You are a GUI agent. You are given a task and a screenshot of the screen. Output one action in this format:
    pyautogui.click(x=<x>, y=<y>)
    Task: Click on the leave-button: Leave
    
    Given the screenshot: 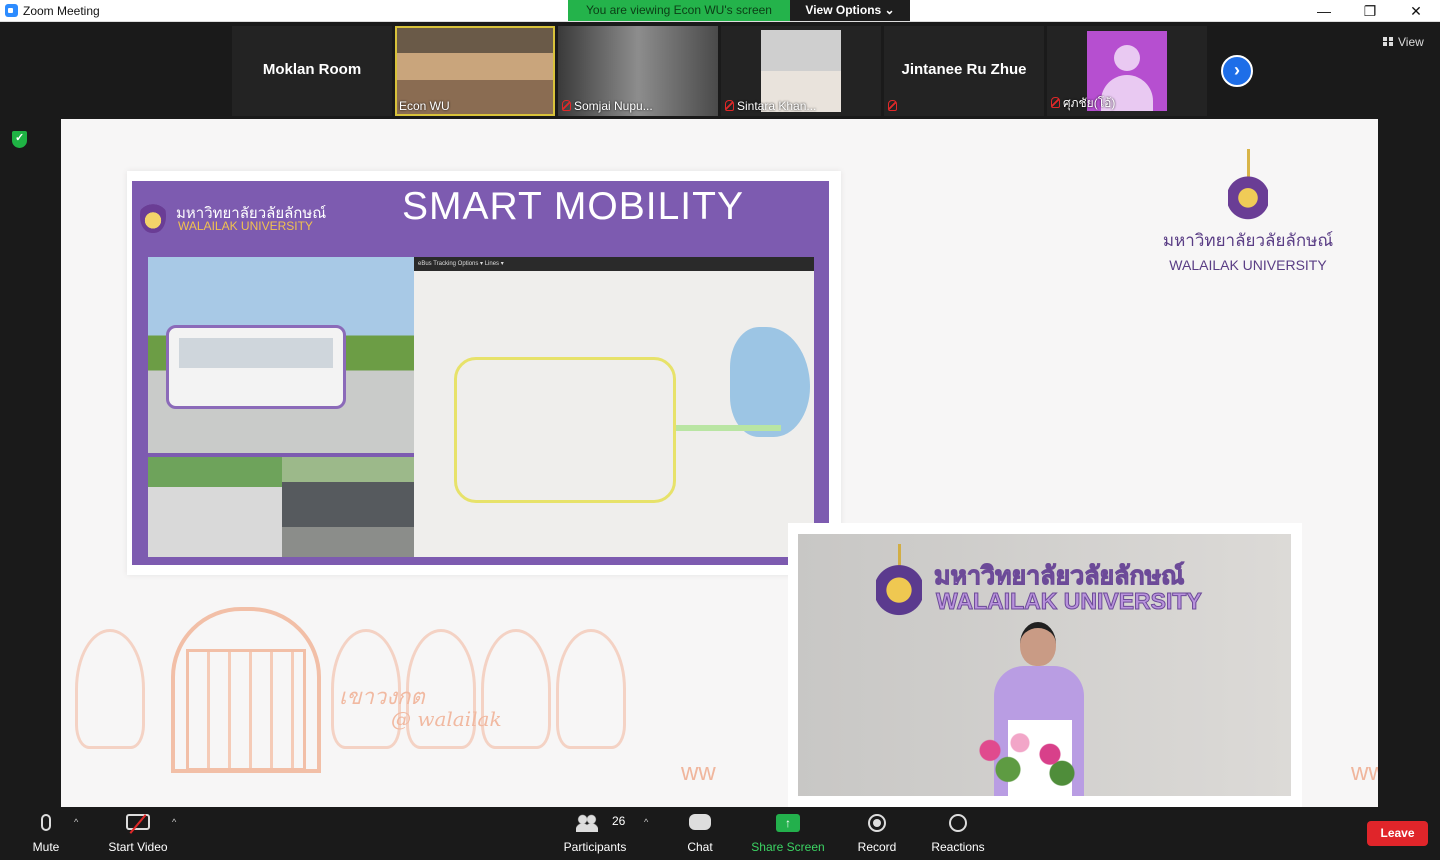 What is the action you would take?
    pyautogui.click(x=1397, y=833)
    